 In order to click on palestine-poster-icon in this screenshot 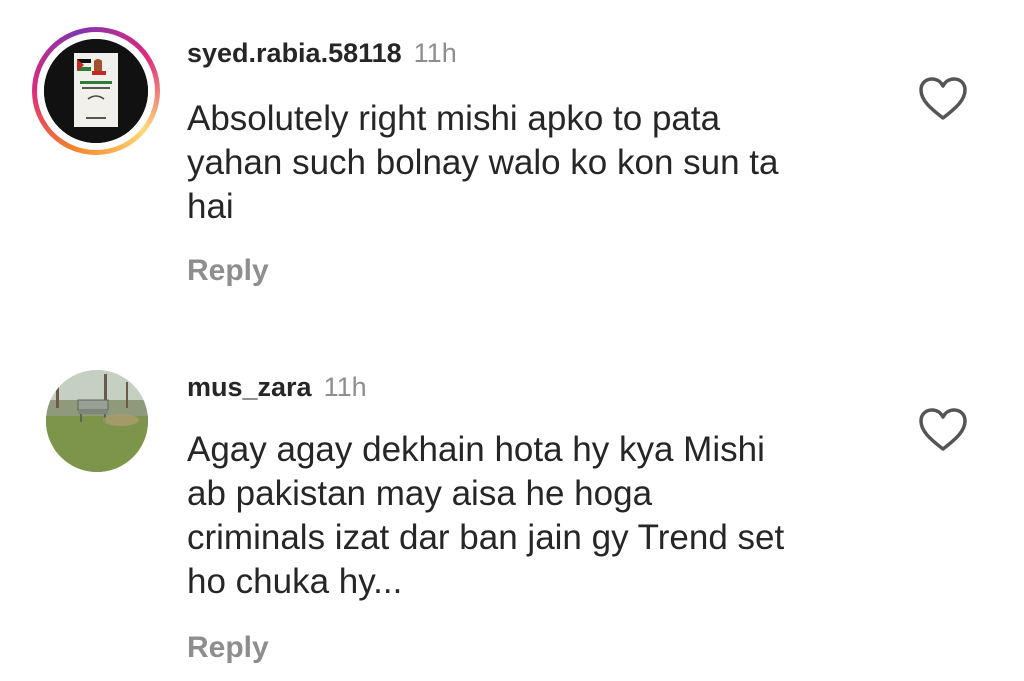, I will do `click(96, 91)`.